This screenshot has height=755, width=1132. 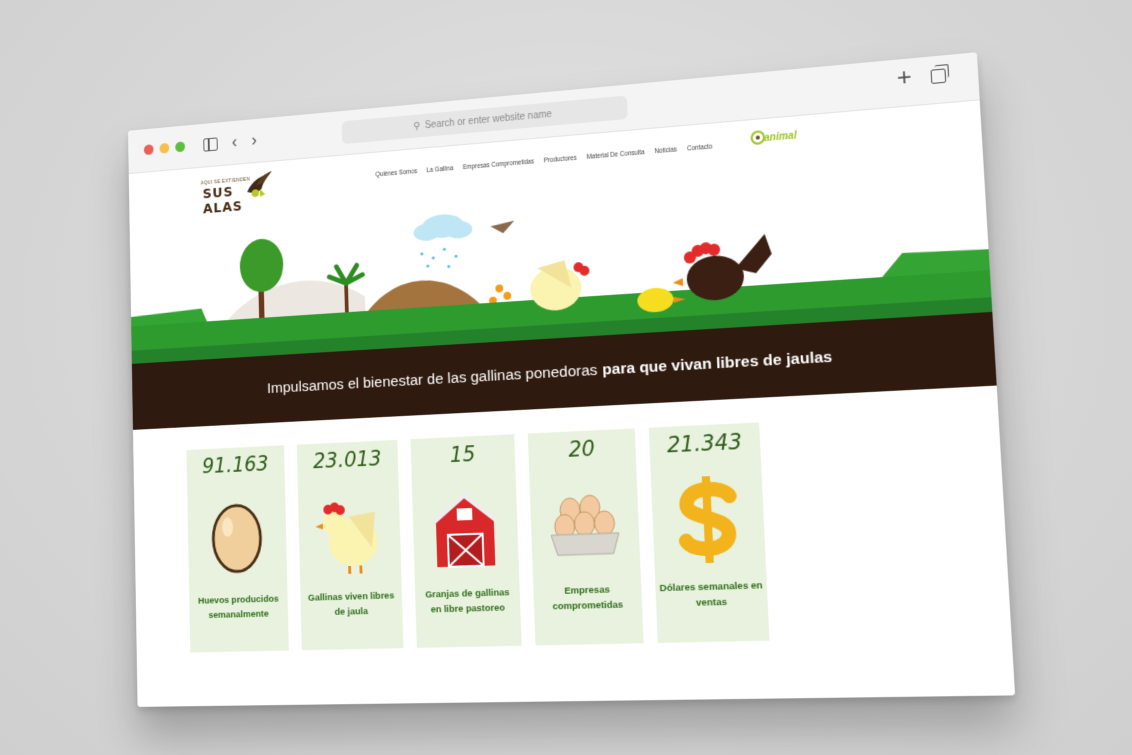 What do you see at coordinates (708, 519) in the screenshot?
I see `dollar-icon` at bounding box center [708, 519].